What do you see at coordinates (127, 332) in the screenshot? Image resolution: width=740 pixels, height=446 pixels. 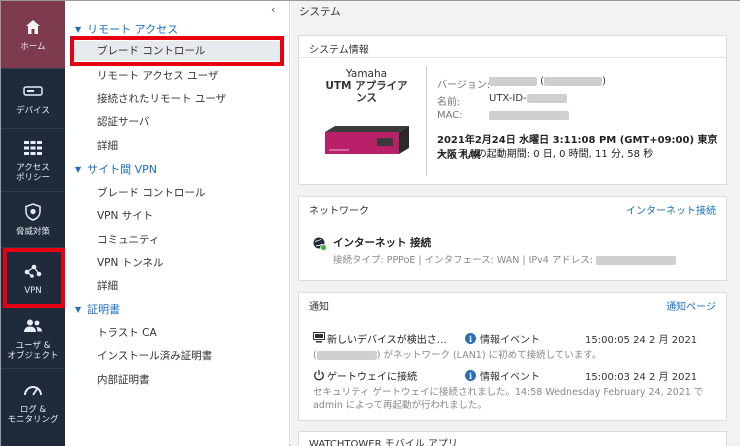 I see `nav-cert-trusted-ca: トラスト CA` at bounding box center [127, 332].